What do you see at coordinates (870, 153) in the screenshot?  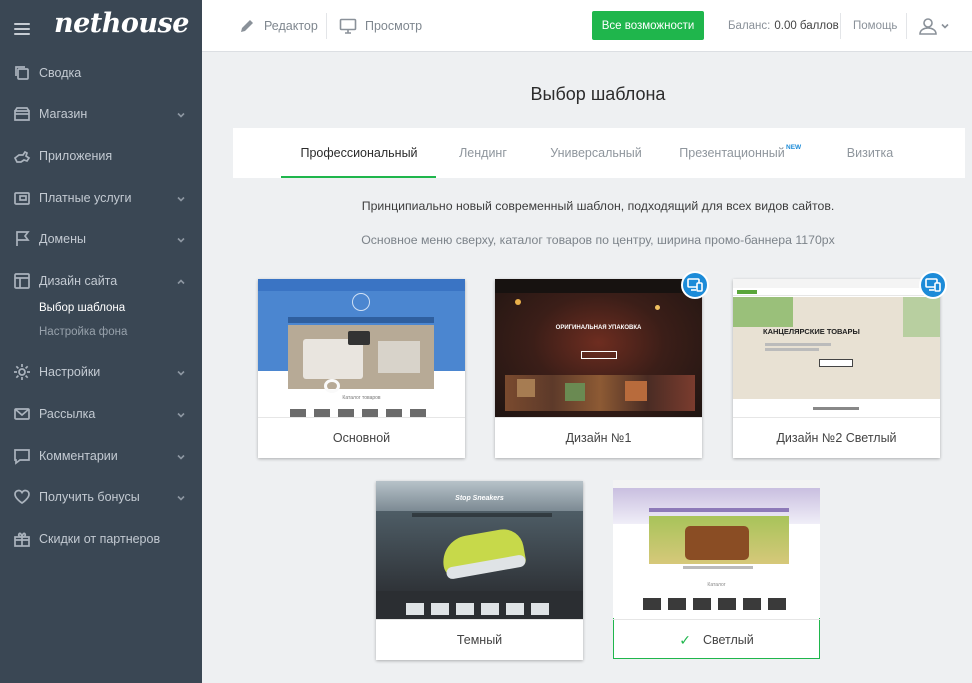 I see `tab-business-card: Визитка` at bounding box center [870, 153].